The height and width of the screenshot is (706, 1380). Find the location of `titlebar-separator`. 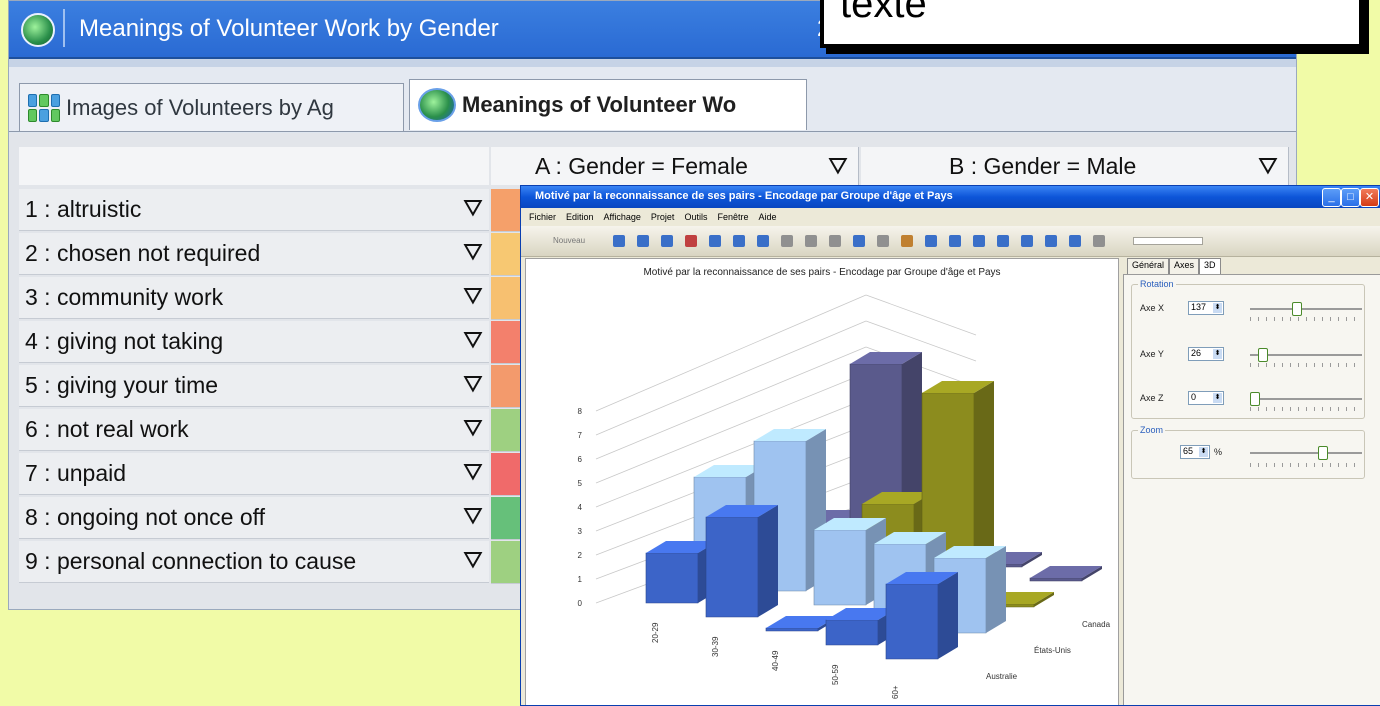

titlebar-separator is located at coordinates (64, 28).